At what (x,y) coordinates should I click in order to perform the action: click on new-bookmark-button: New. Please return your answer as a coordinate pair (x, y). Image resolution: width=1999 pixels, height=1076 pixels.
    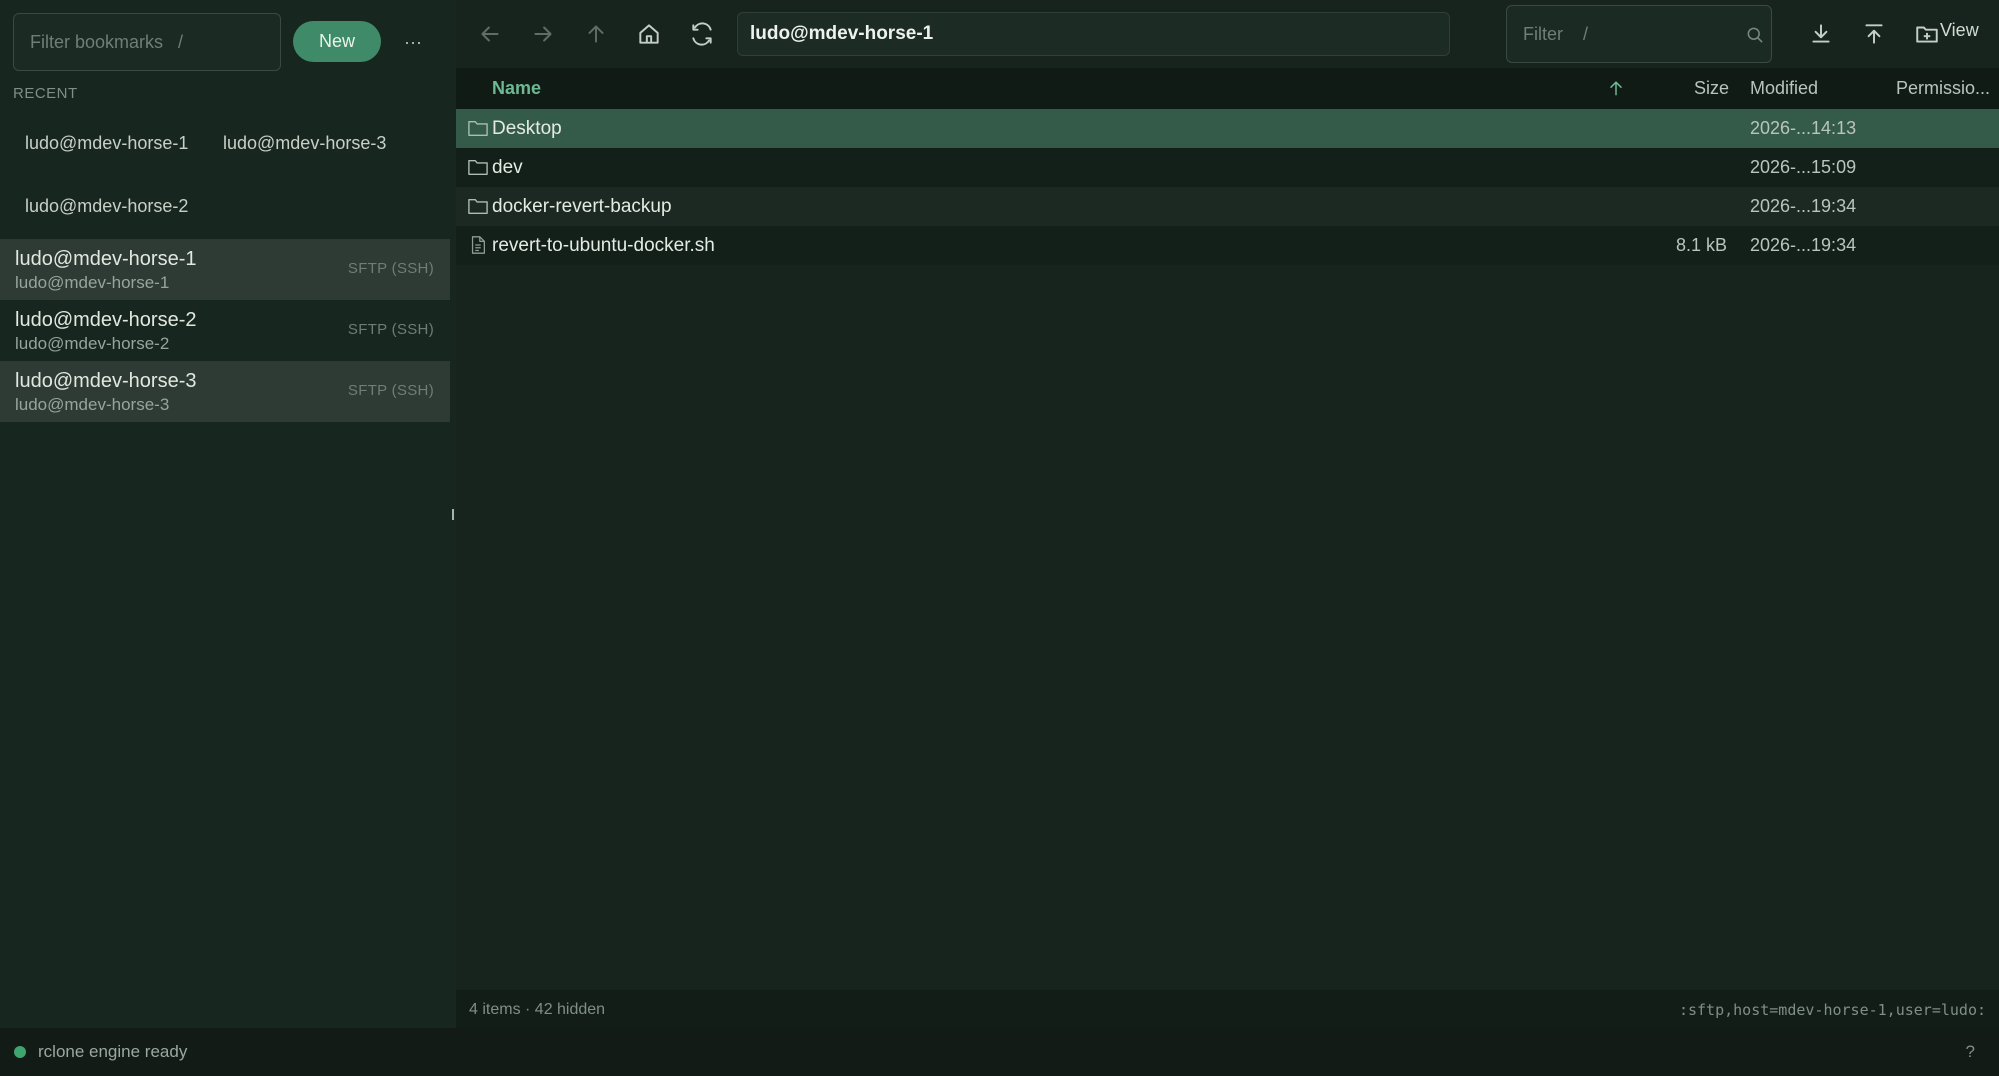
    Looking at the image, I should click on (337, 41).